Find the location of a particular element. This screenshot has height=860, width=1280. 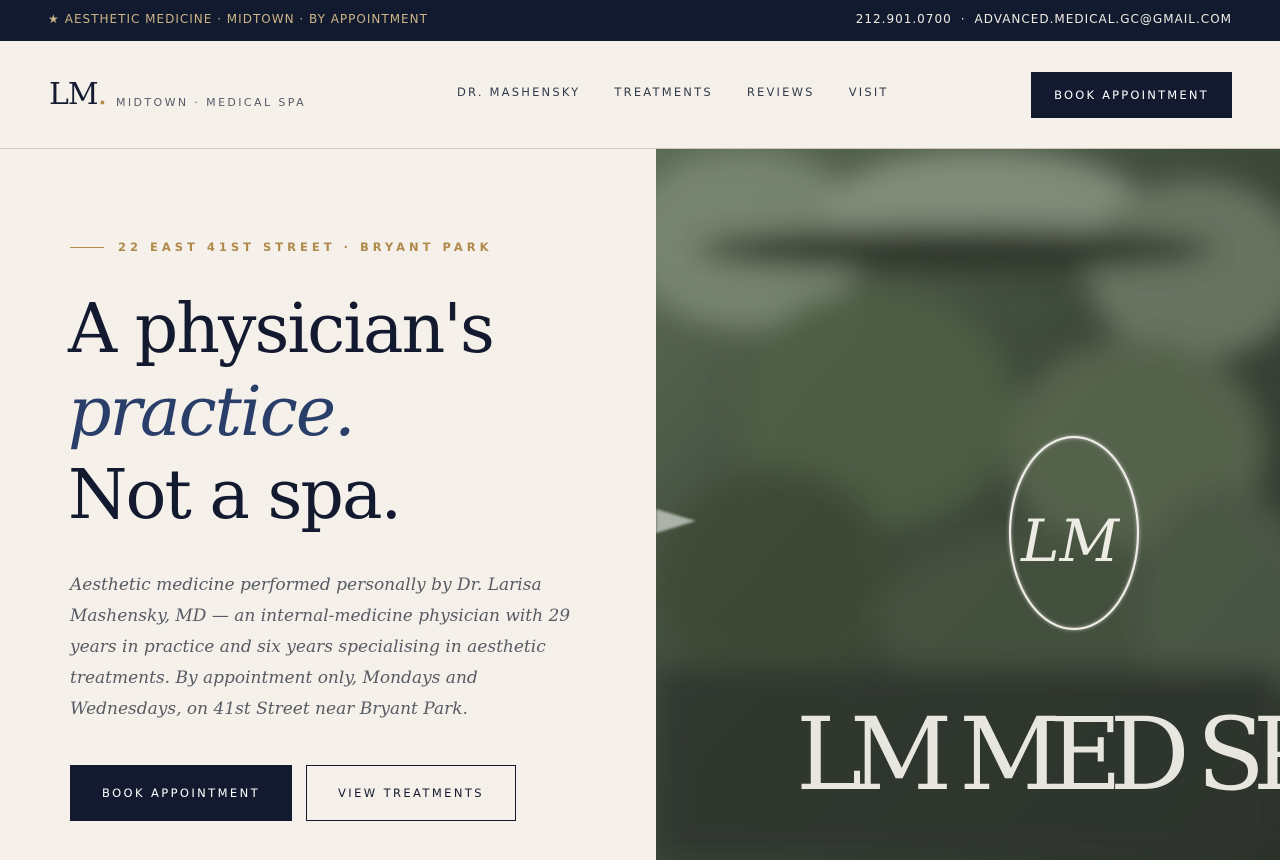

view-treatments-button: VIEW TREATMENTS is located at coordinates (411, 793).